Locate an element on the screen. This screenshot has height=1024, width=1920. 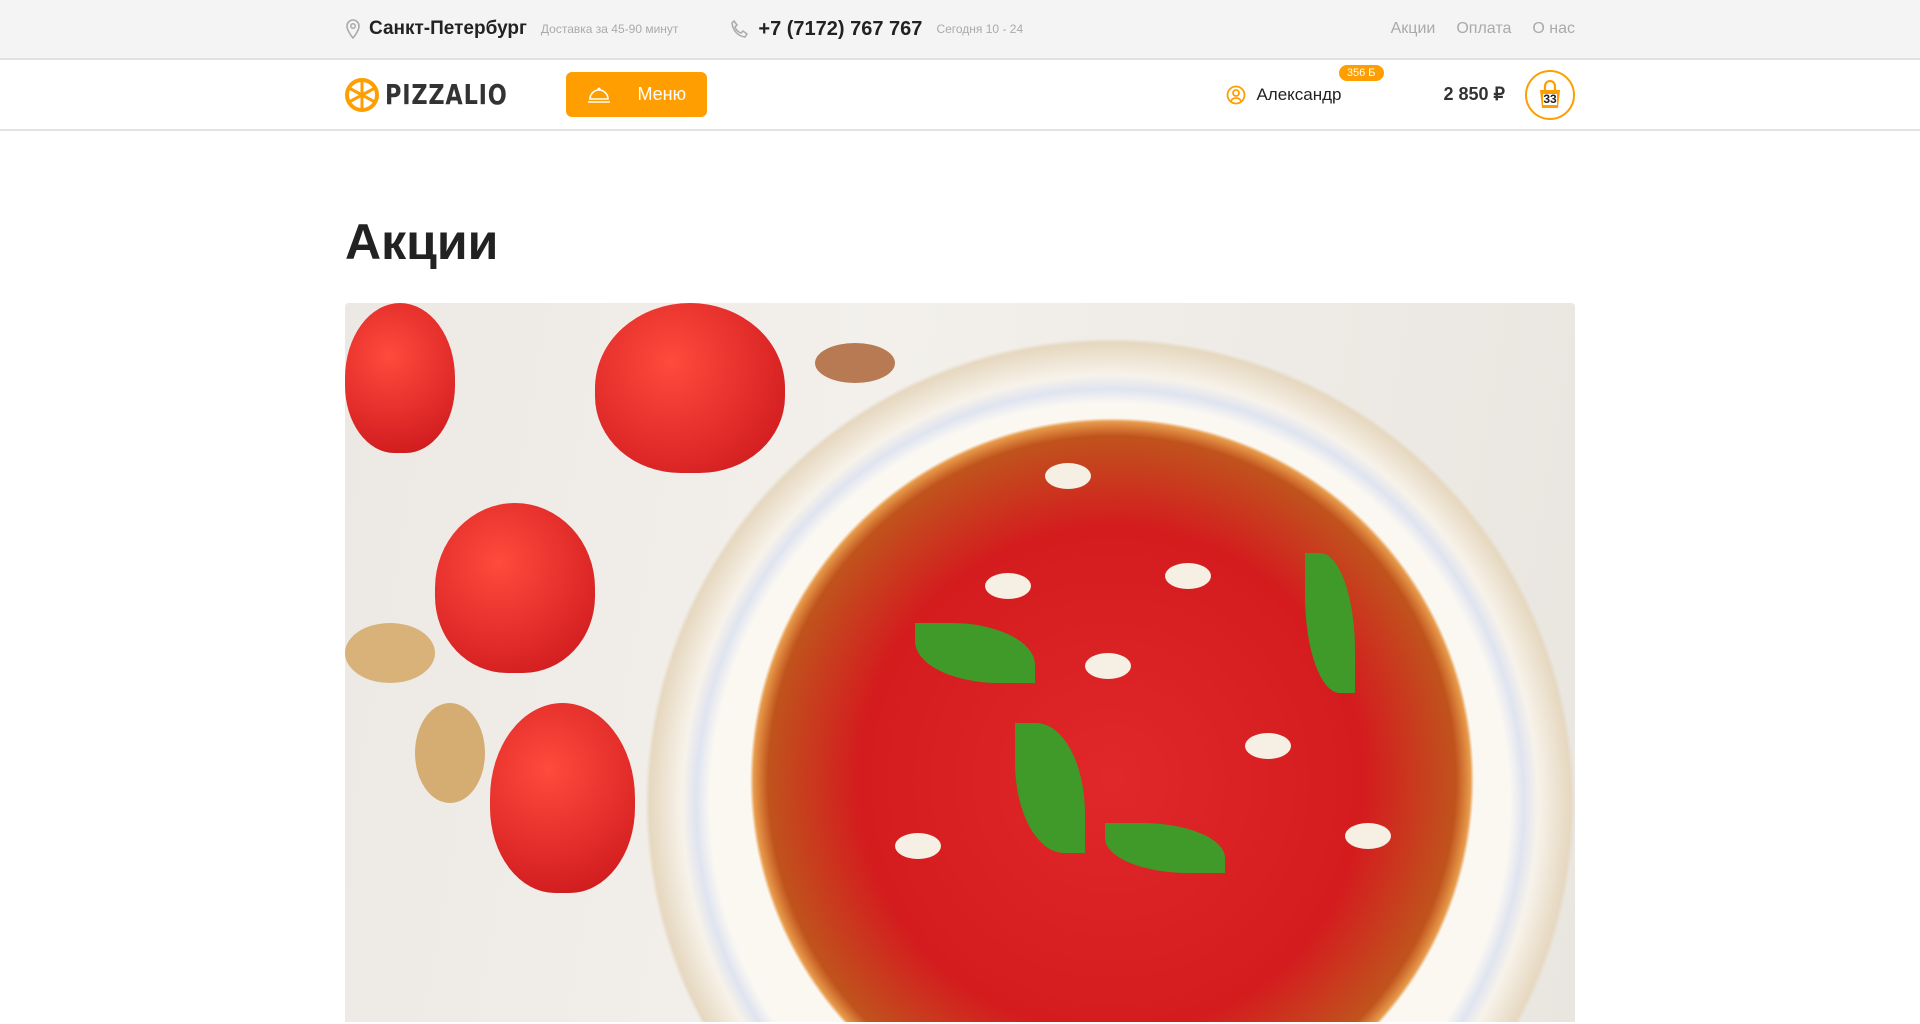
nav-link-about: О нас is located at coordinates (1553, 29).